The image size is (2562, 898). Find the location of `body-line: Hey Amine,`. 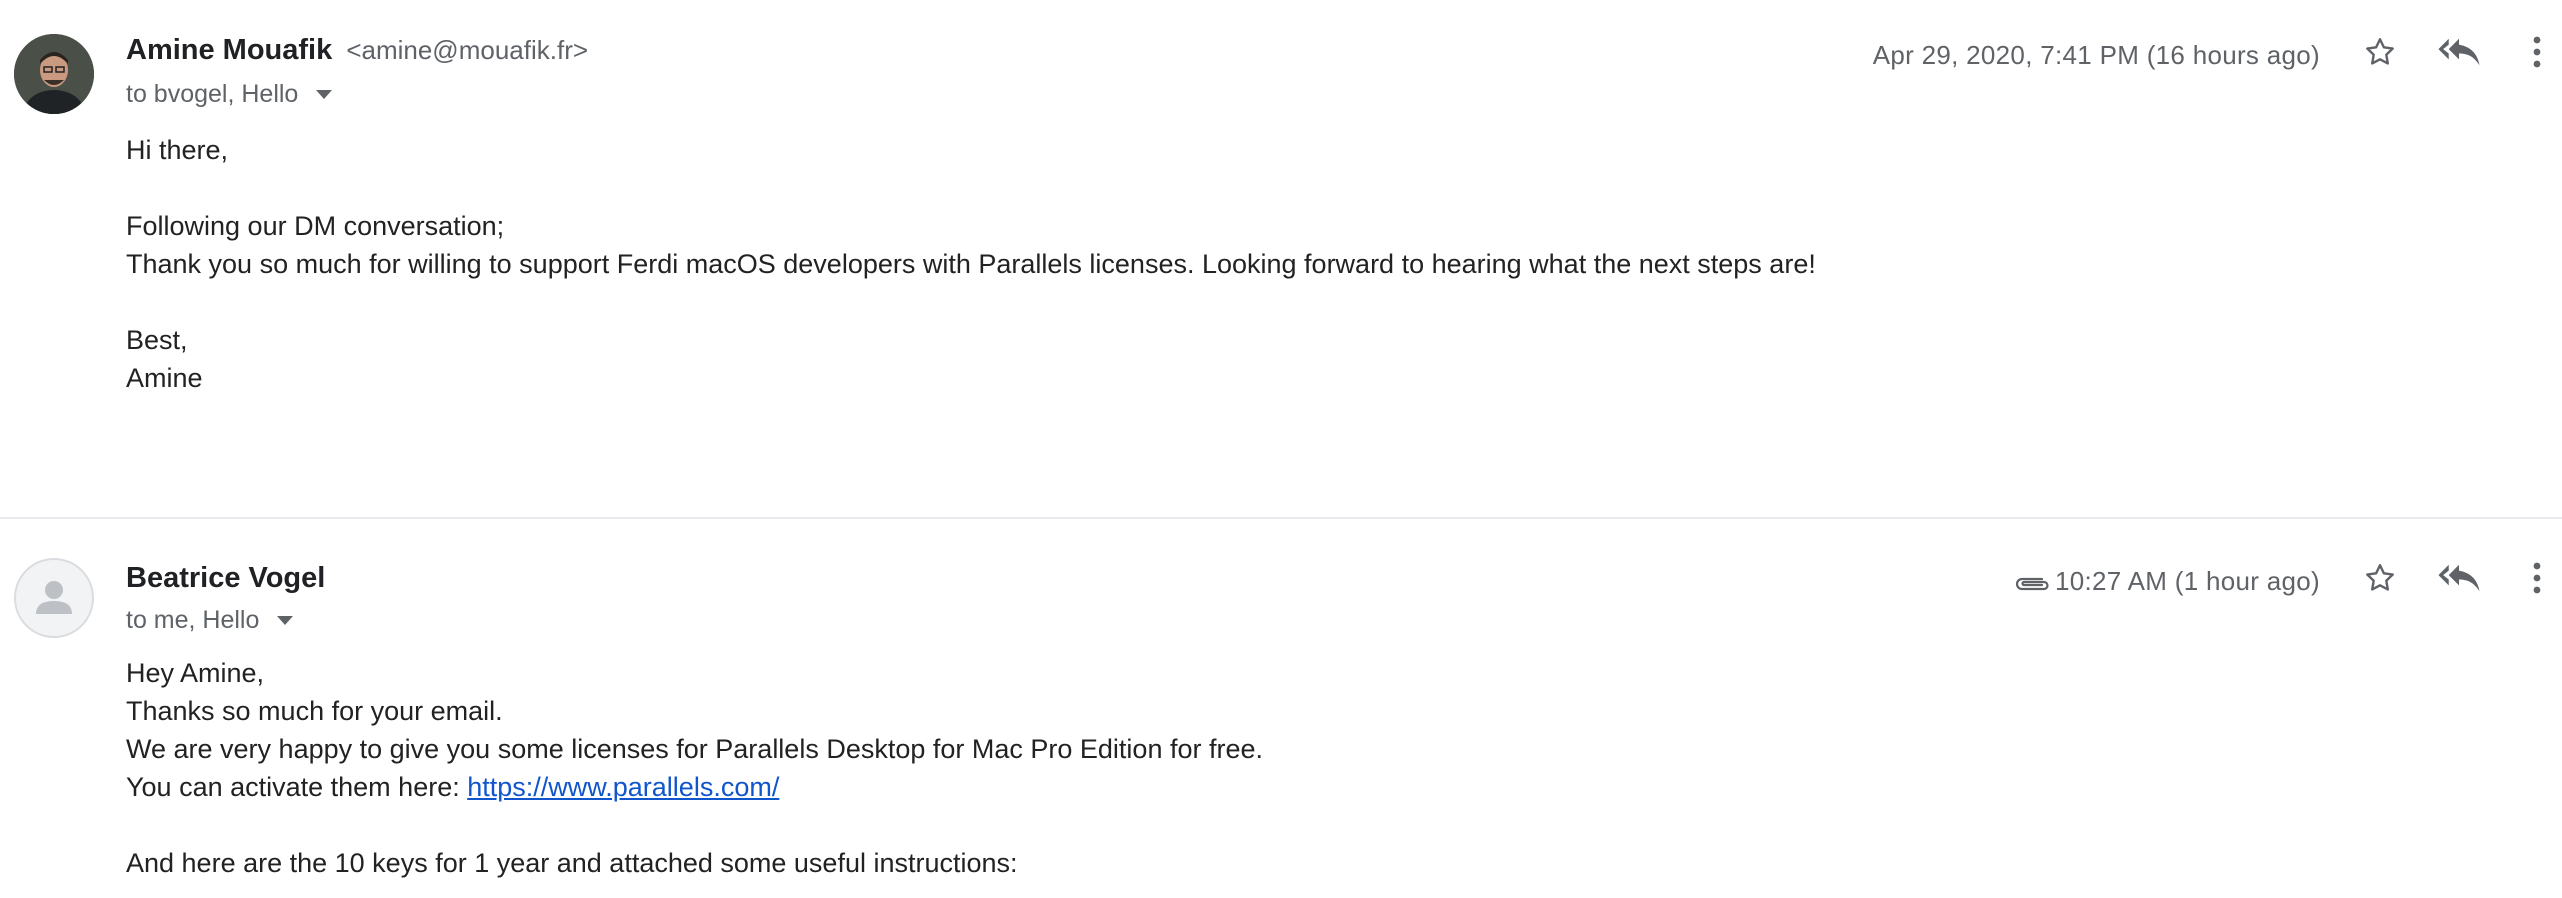

body-line: Hey Amine, is located at coordinates (195, 673).